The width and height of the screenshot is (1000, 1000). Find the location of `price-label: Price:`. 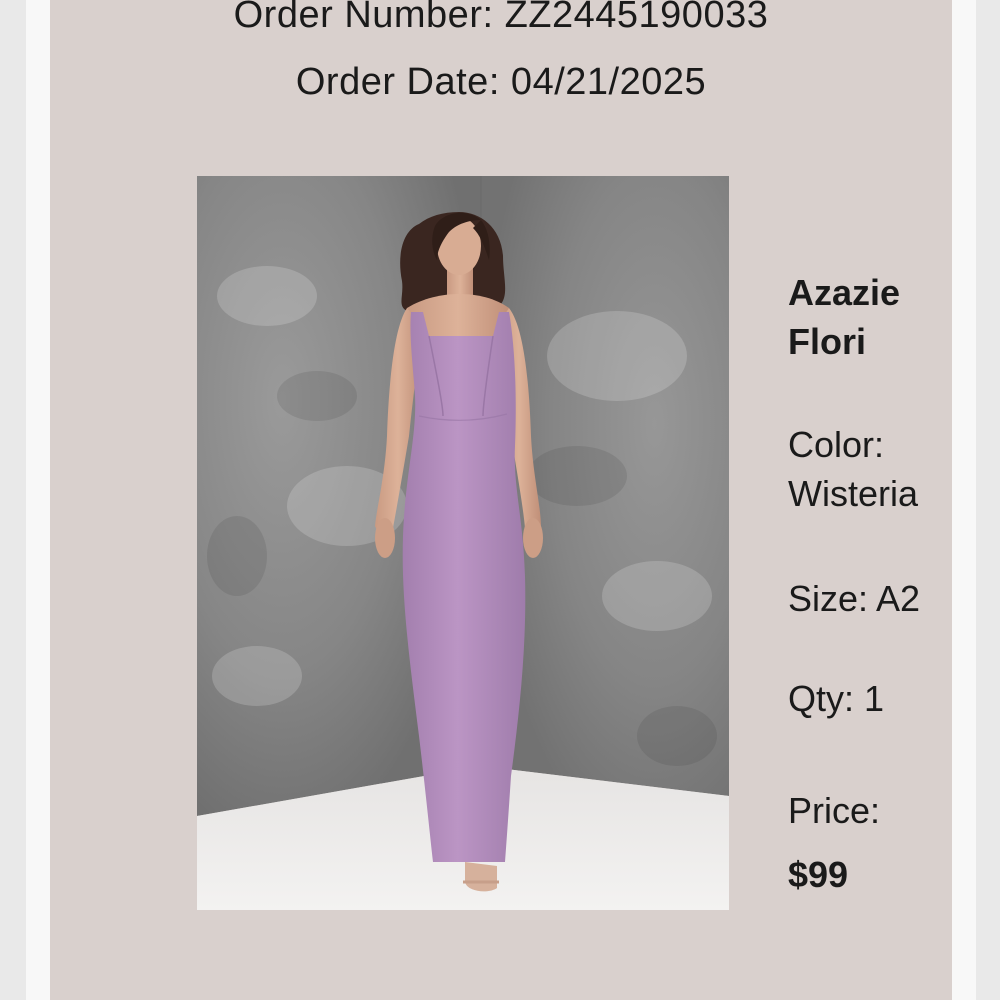

price-label: Price: is located at coordinates (834, 810).